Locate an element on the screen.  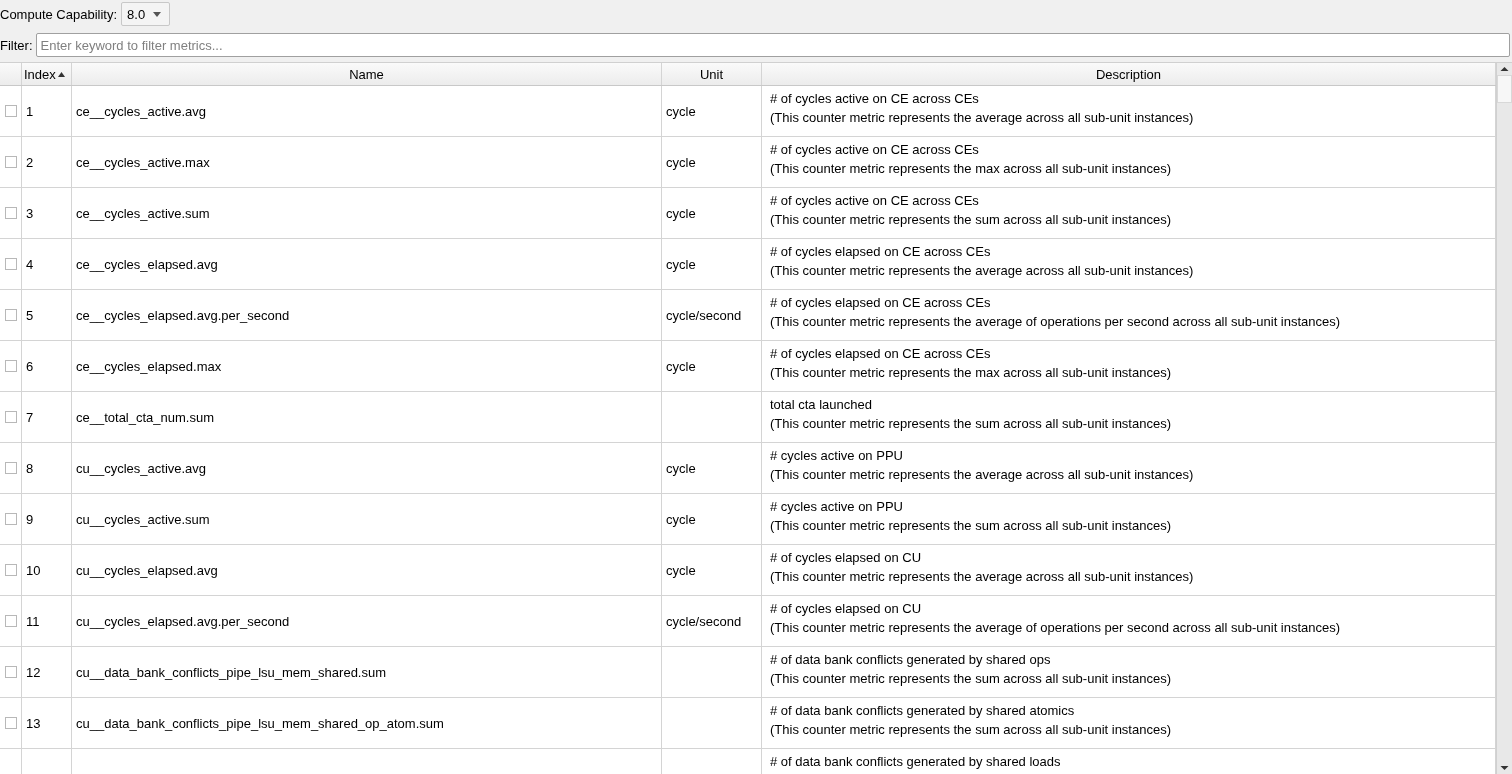
metric-name-cell: ce__cycles_elapsed.max is located at coordinates (149, 366).